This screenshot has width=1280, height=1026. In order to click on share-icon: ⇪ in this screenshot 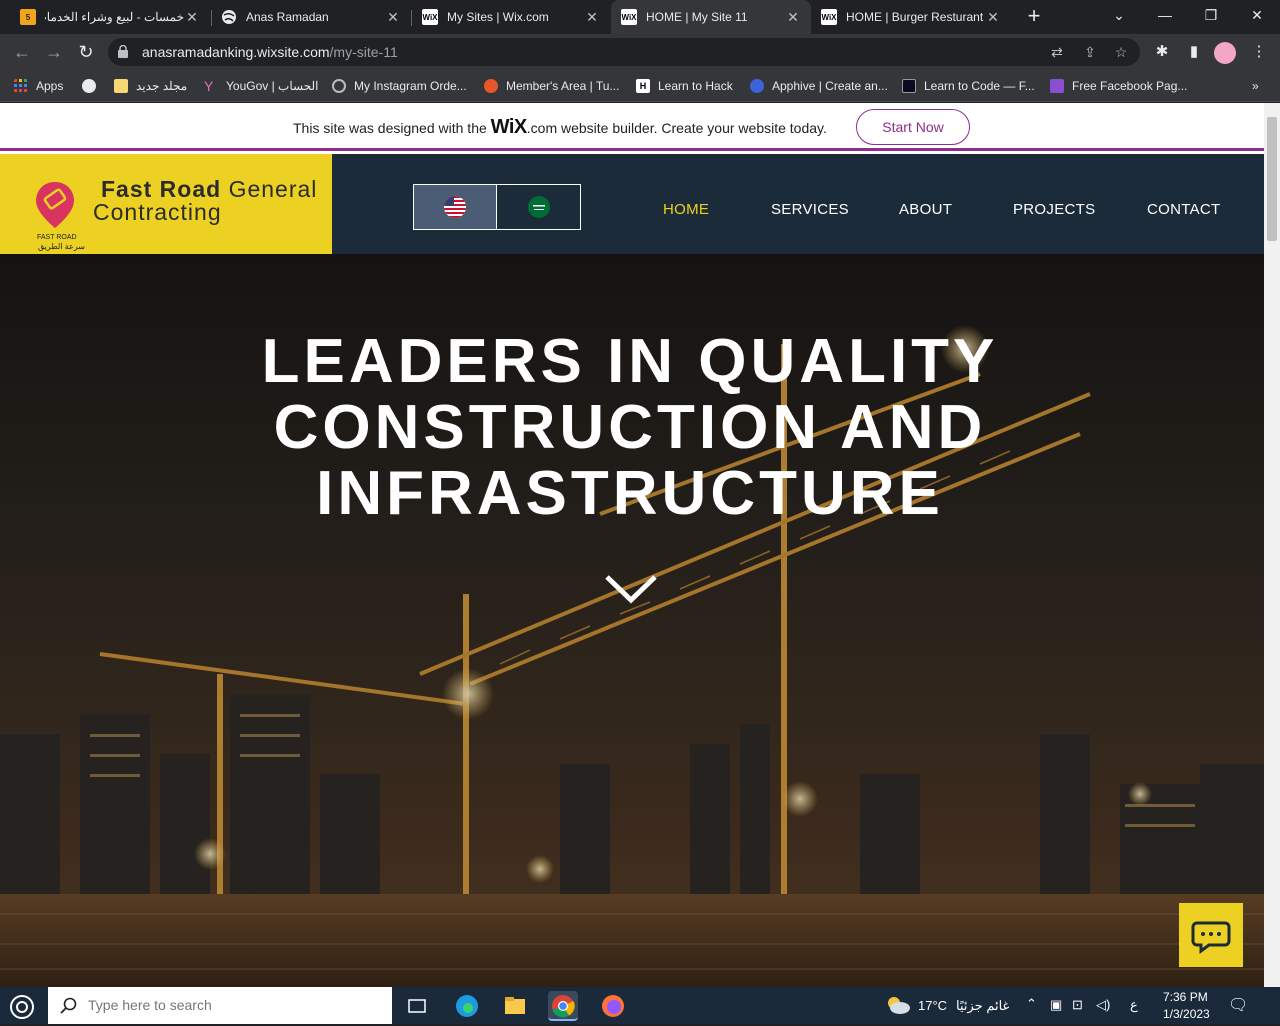, I will do `click(1090, 52)`.